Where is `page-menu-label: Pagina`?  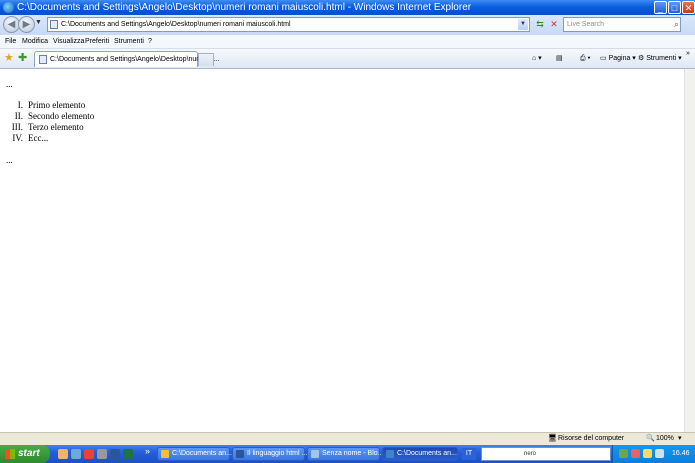
page-menu-label: Pagina is located at coordinates (619, 58).